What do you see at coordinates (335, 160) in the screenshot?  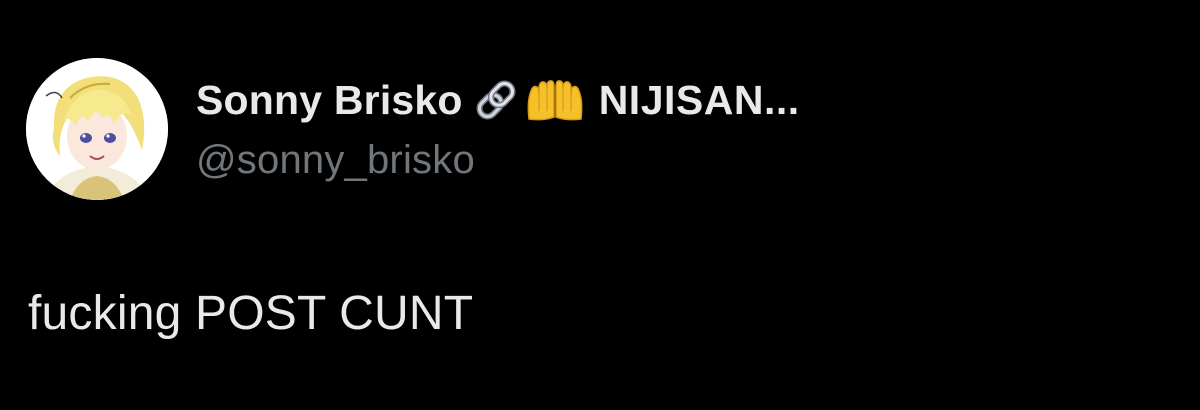 I see `author-handle: @sonny_brisko` at bounding box center [335, 160].